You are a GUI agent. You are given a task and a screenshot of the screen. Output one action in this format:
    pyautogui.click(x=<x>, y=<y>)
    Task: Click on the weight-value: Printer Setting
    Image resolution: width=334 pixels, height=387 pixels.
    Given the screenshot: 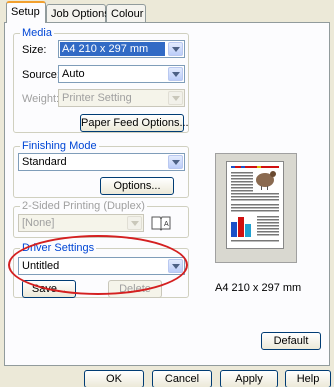 What is the action you would take?
    pyautogui.click(x=97, y=98)
    